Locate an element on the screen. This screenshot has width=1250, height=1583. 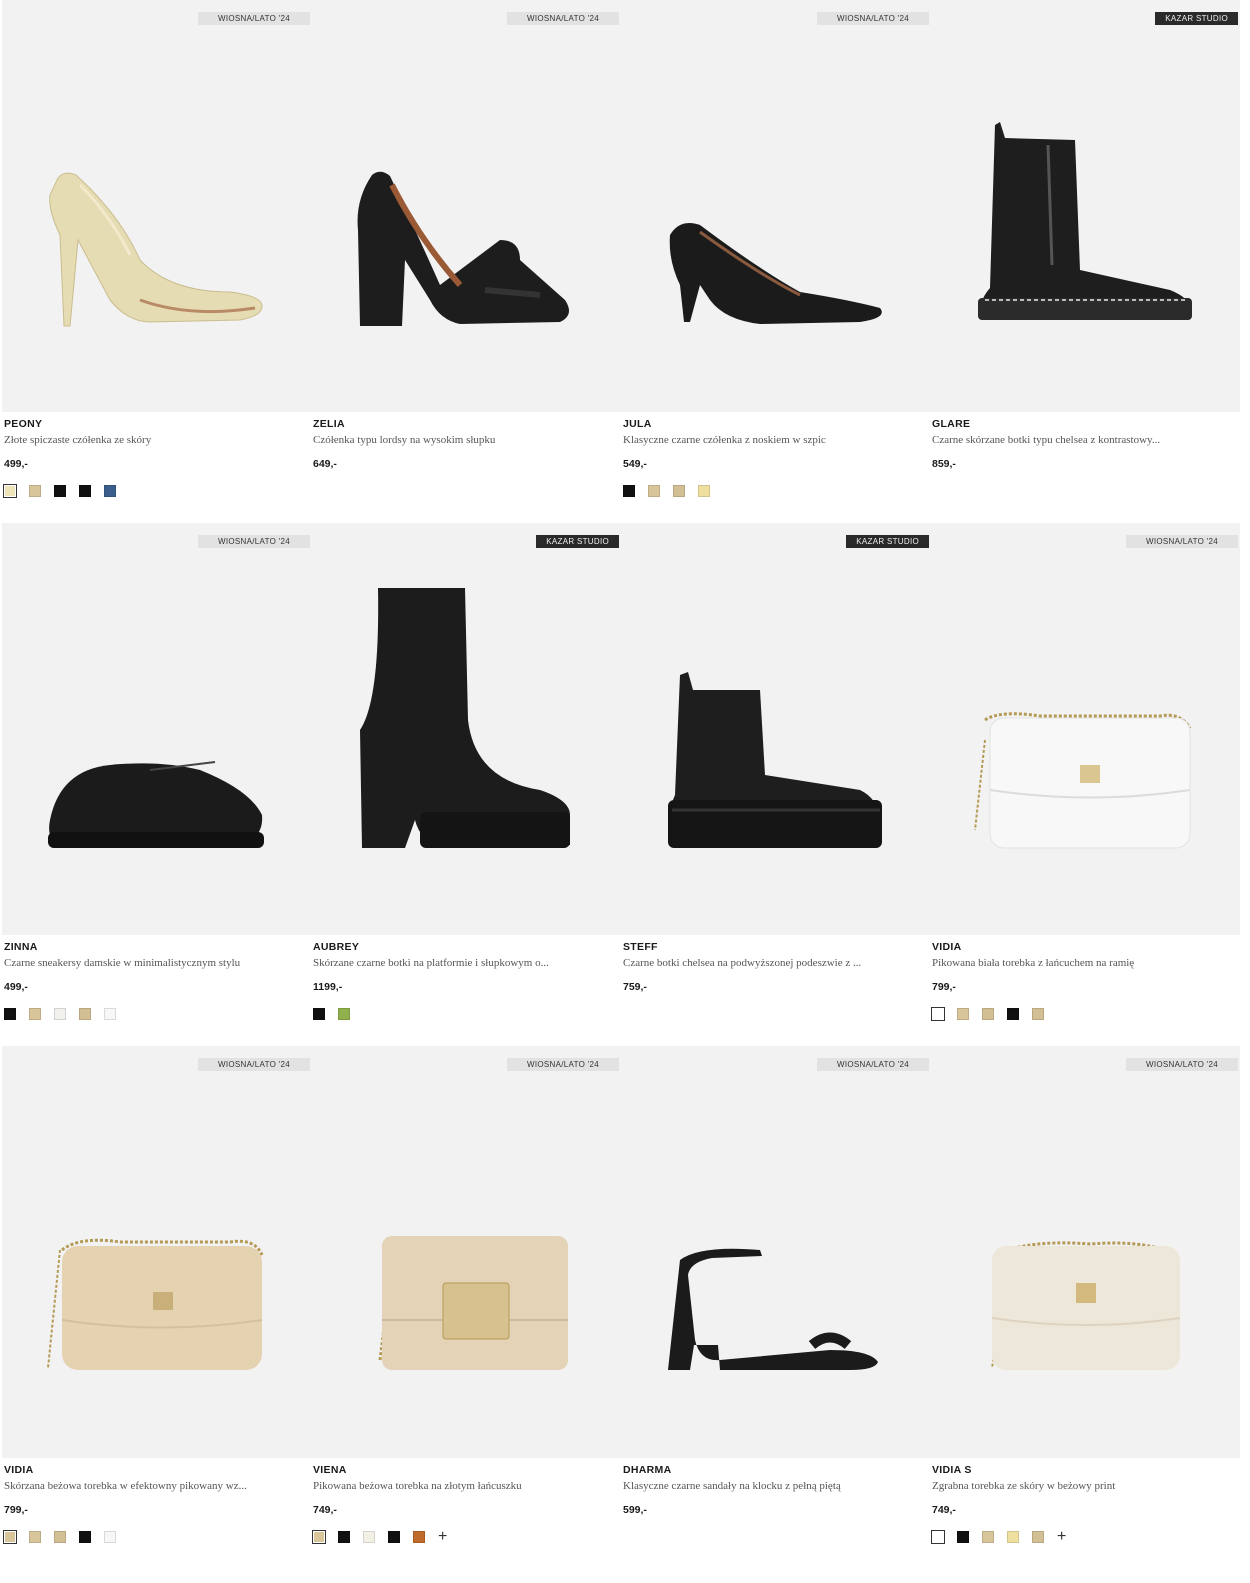
gold-pump-heel-icon is located at coordinates (156, 249).